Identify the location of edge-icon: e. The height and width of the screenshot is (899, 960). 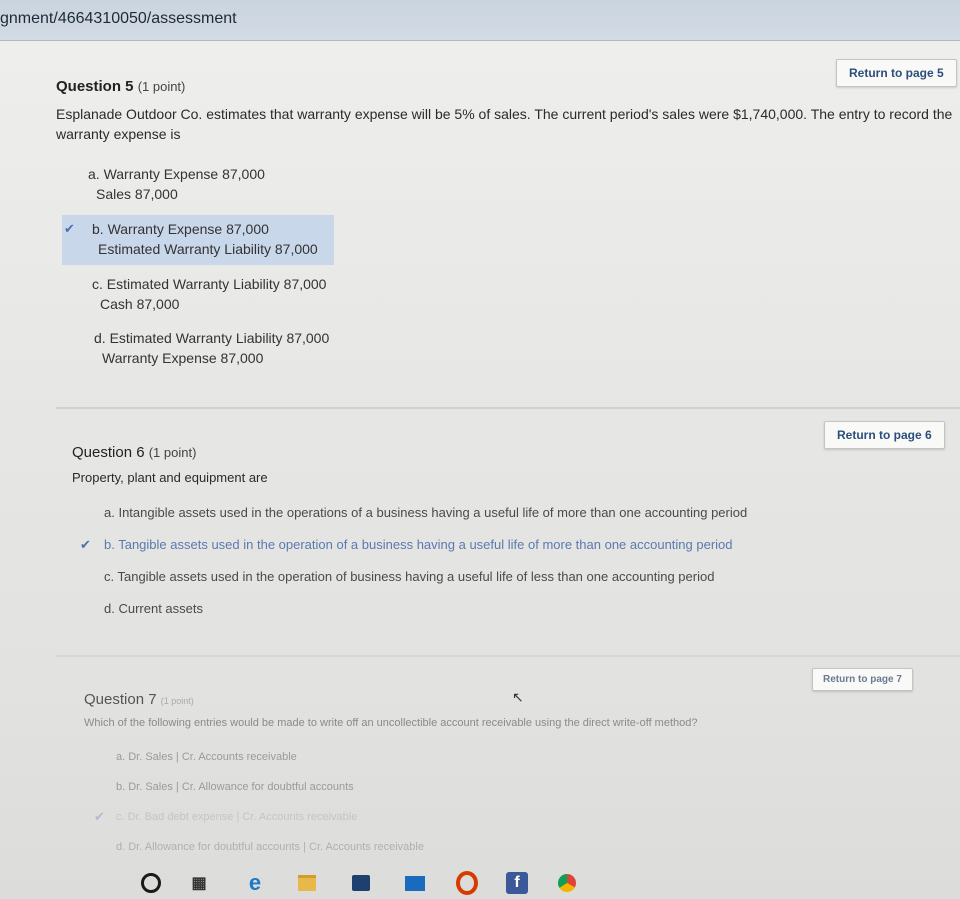
(255, 882).